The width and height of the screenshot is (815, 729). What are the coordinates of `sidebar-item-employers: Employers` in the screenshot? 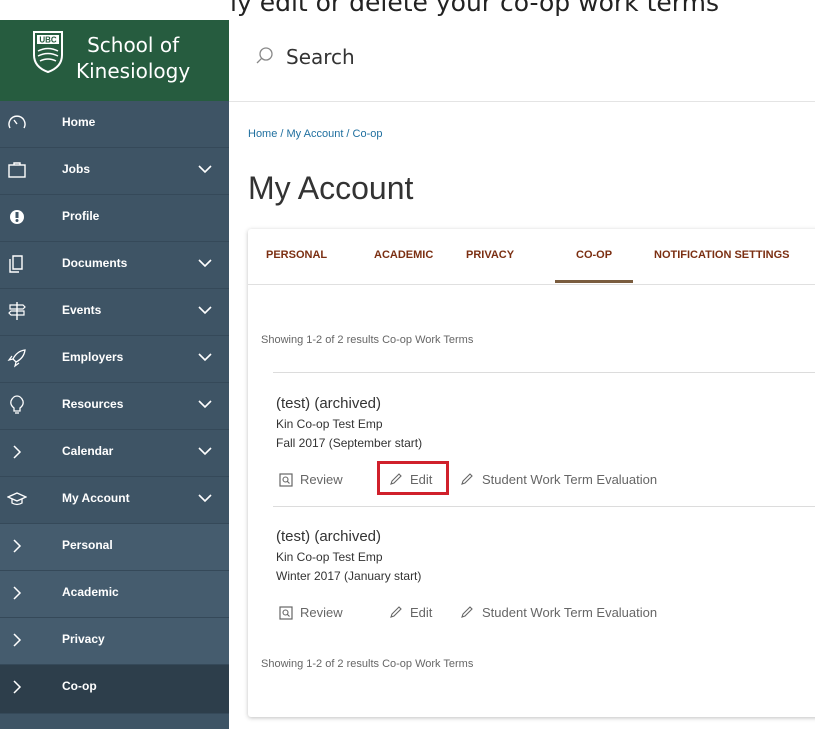 It's located at (114, 359).